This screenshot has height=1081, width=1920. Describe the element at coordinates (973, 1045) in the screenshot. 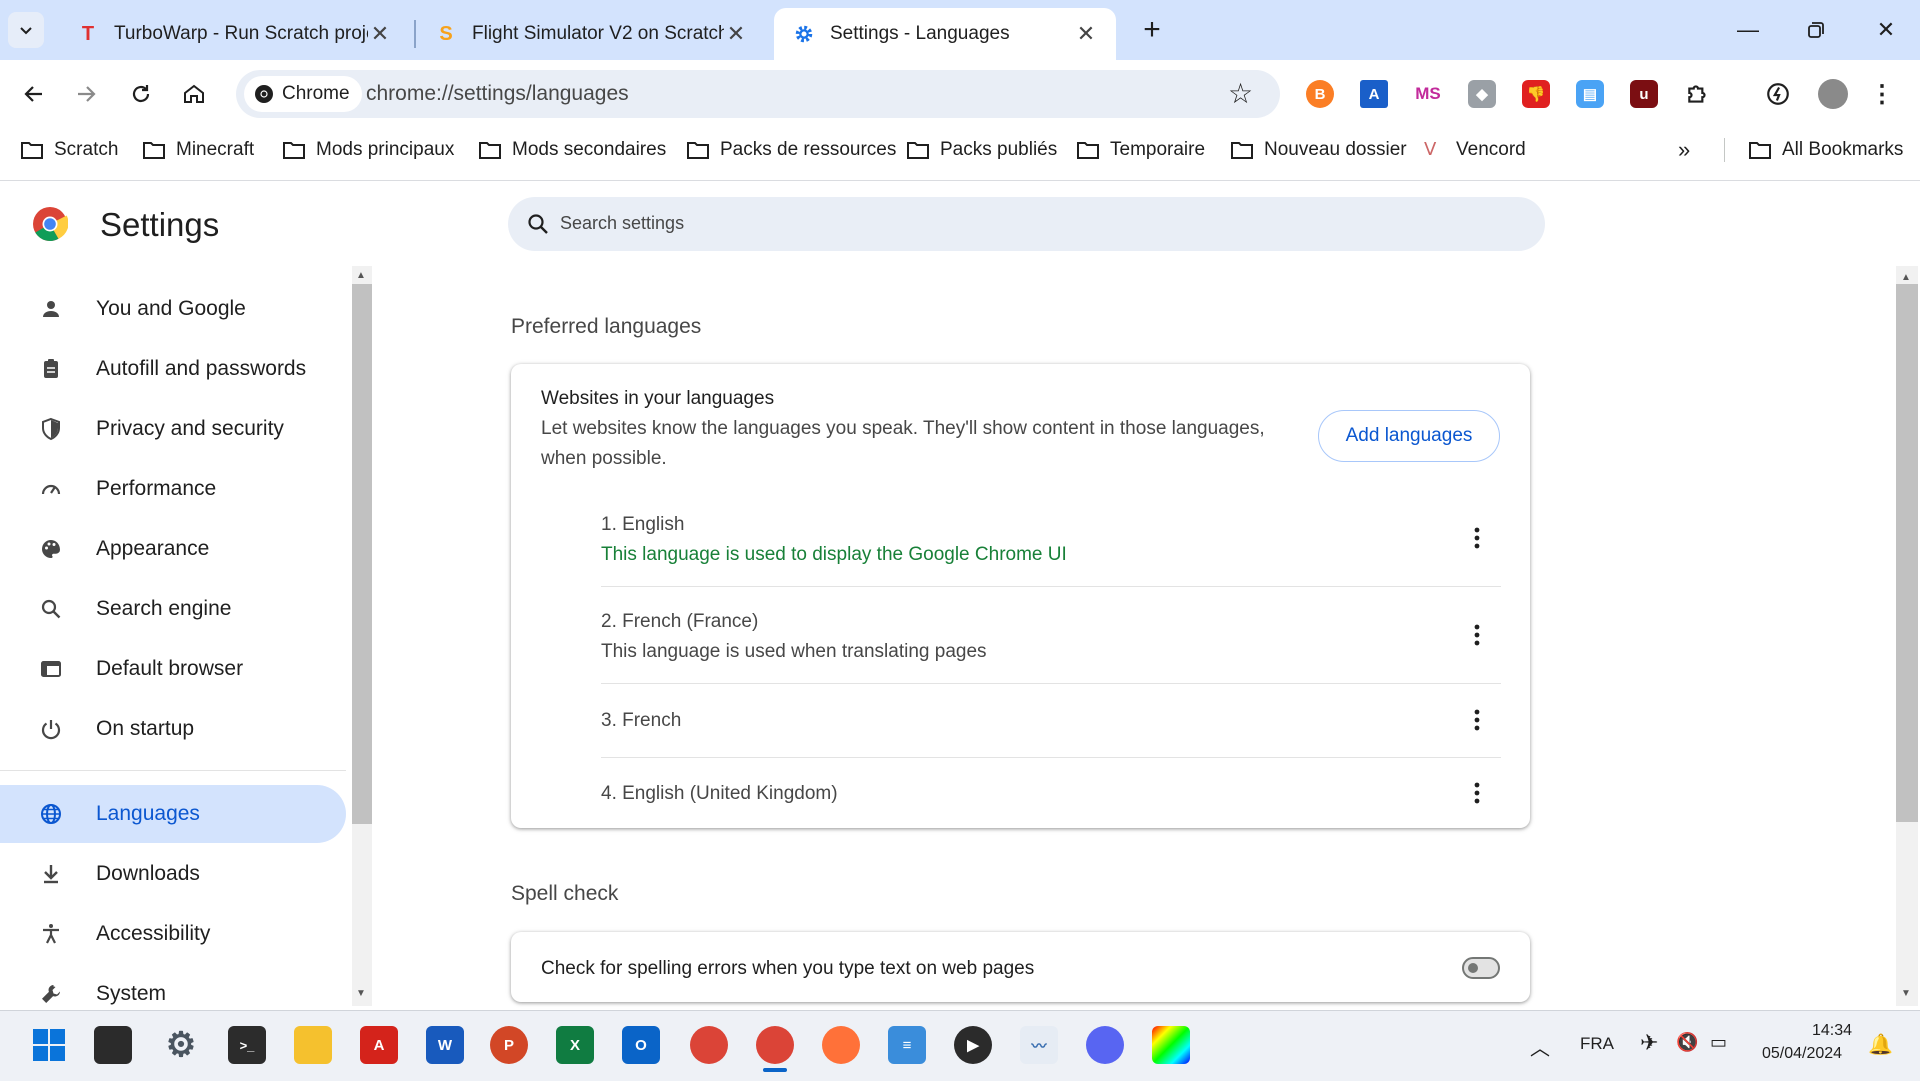

I see `media-player-icon: ▶` at that location.